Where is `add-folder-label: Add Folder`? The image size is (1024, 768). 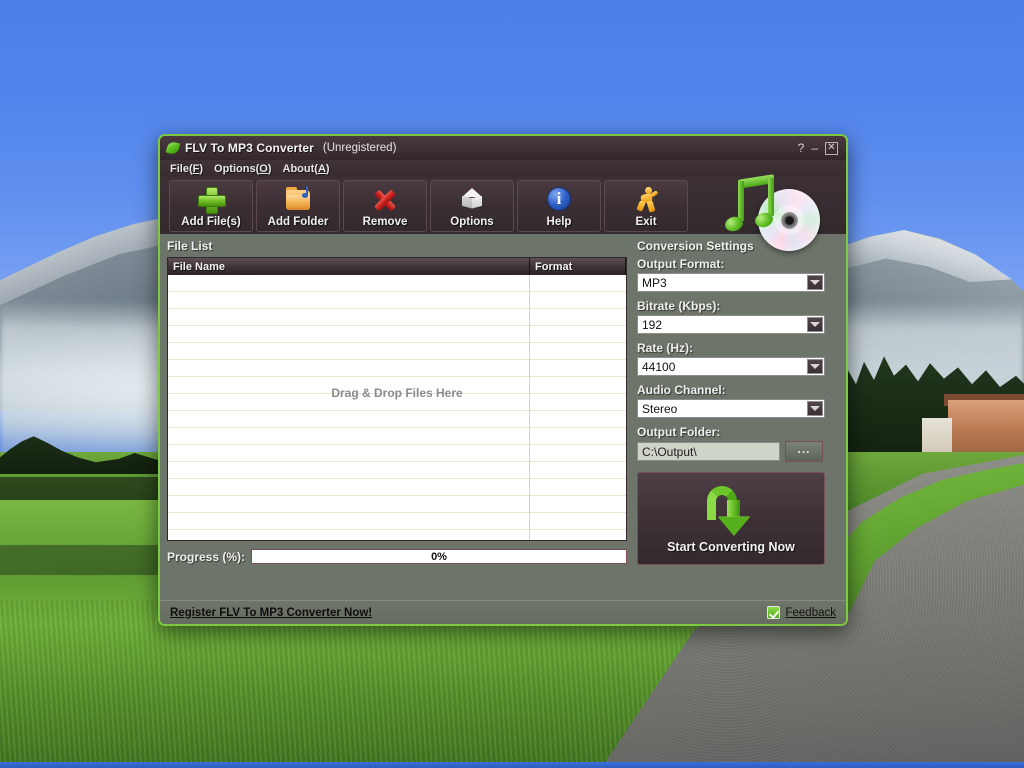
add-folder-label: Add Folder is located at coordinates (298, 221).